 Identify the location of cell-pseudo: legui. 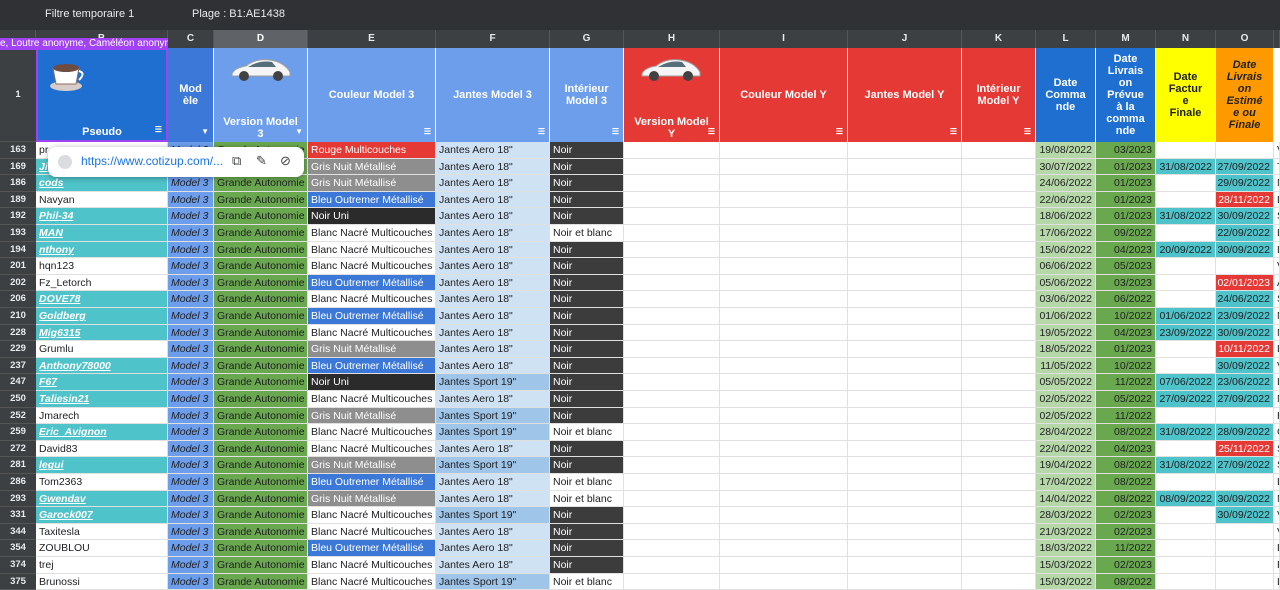
(102, 465).